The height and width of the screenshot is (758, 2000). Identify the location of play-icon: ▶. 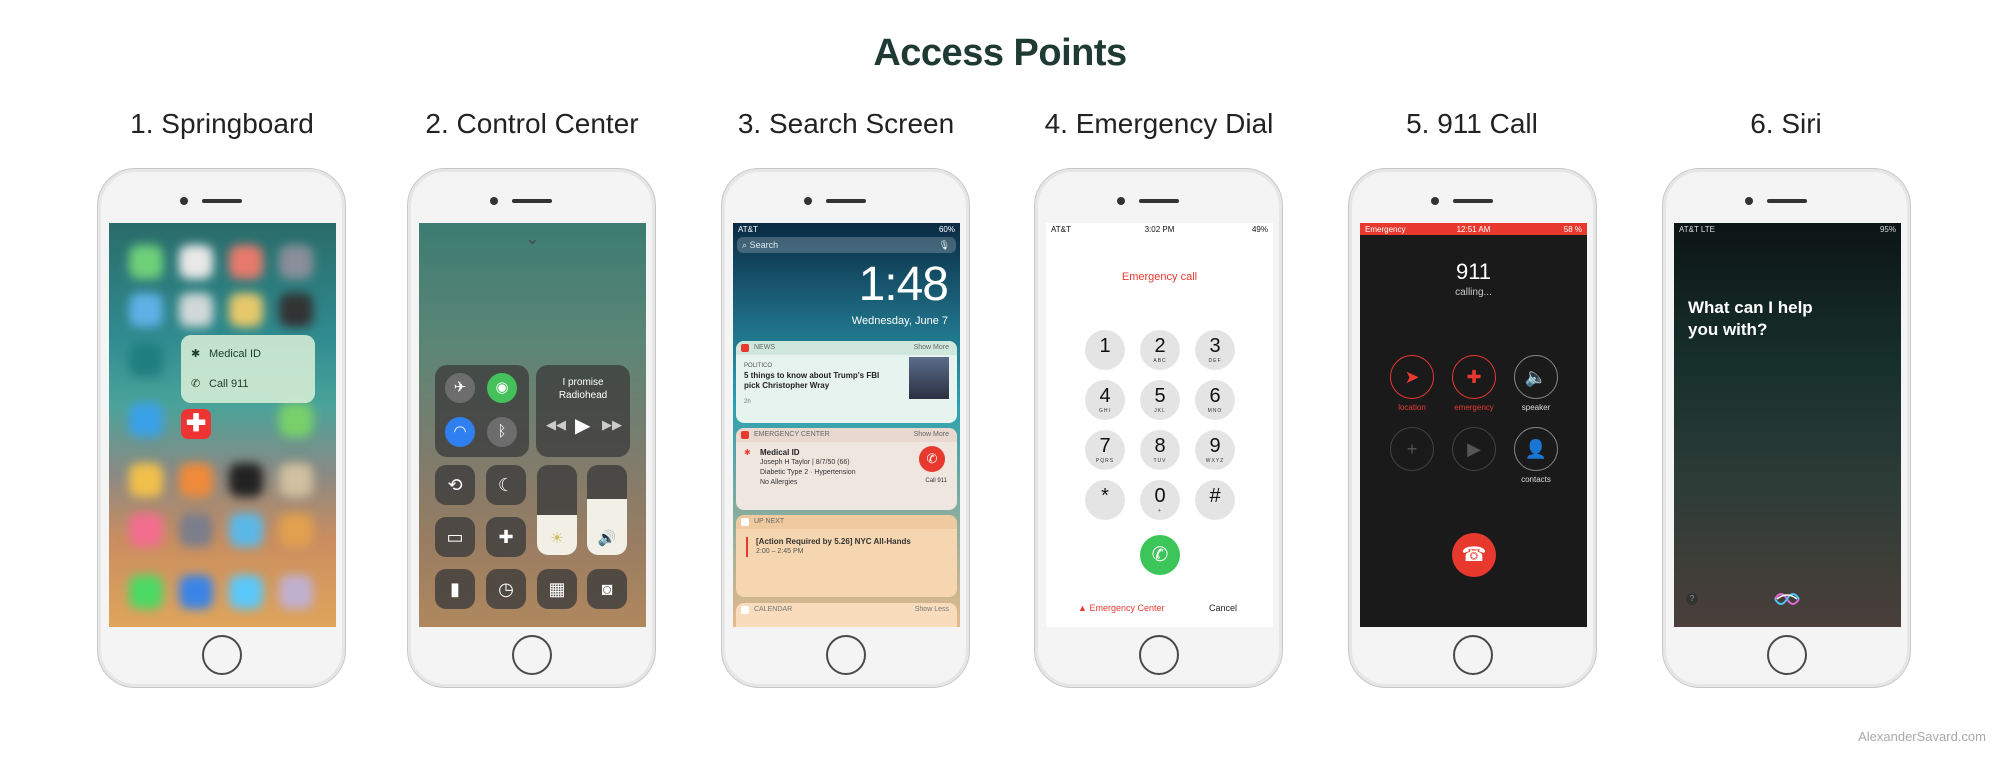
(582, 425).